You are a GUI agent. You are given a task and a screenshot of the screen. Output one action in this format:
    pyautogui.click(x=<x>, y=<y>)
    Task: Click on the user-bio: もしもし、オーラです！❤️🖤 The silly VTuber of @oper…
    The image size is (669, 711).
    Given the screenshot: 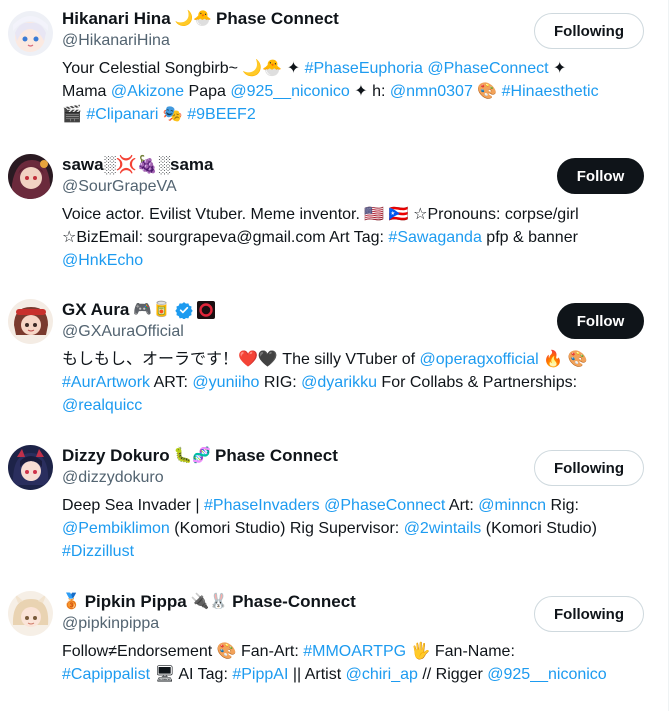 What is the action you would take?
    pyautogui.click(x=325, y=382)
    